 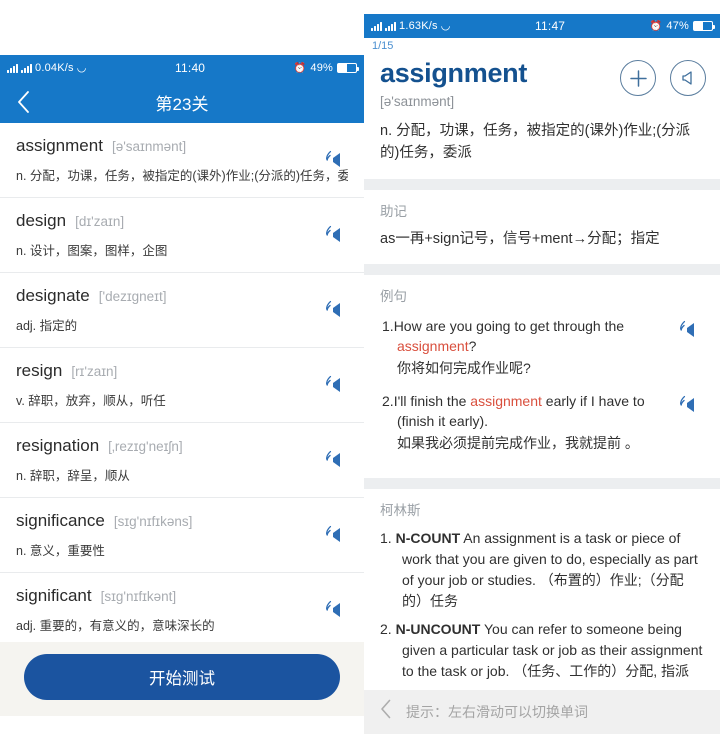 I want to click on collins-number: 1., so click(x=386, y=537).